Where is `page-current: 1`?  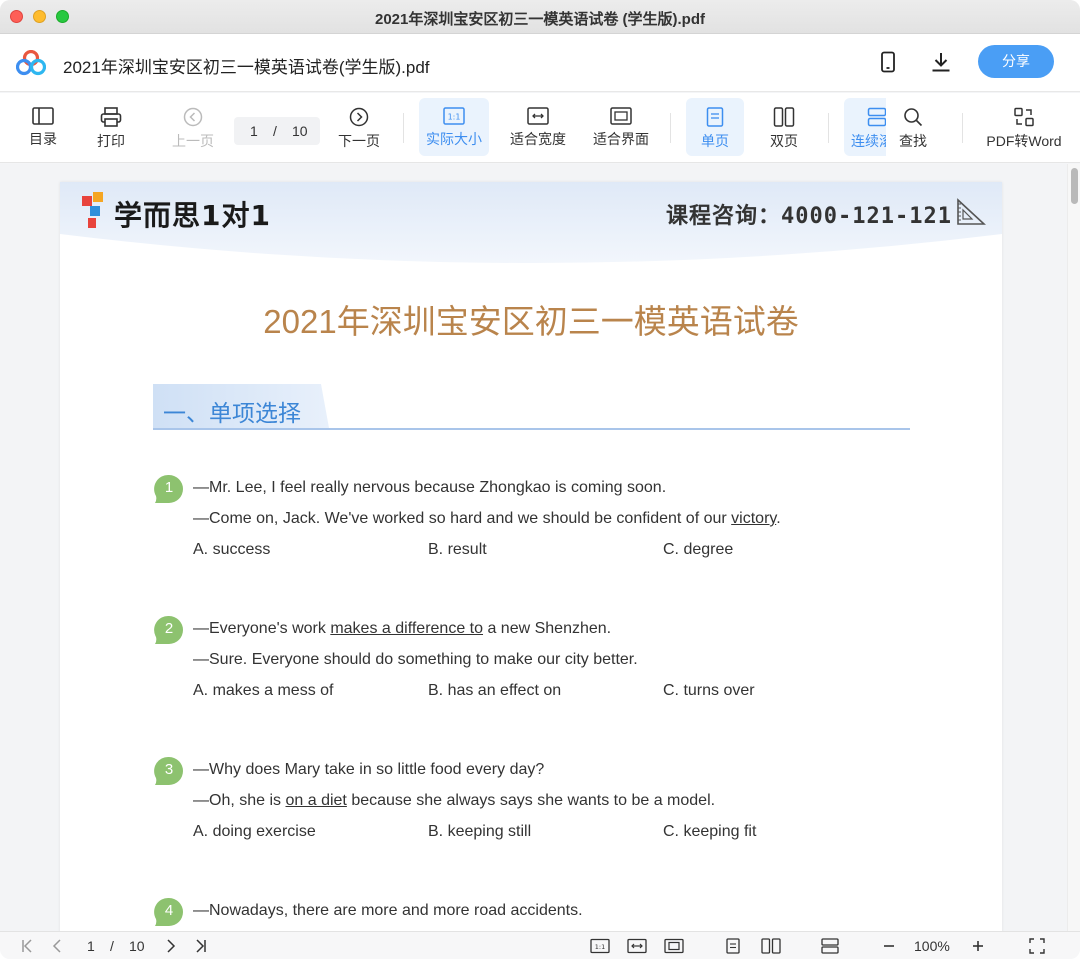
page-current: 1 is located at coordinates (254, 131).